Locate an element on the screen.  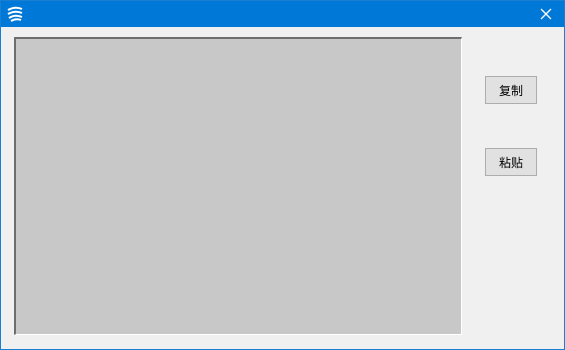
app-logo-icon is located at coordinates (15, 14).